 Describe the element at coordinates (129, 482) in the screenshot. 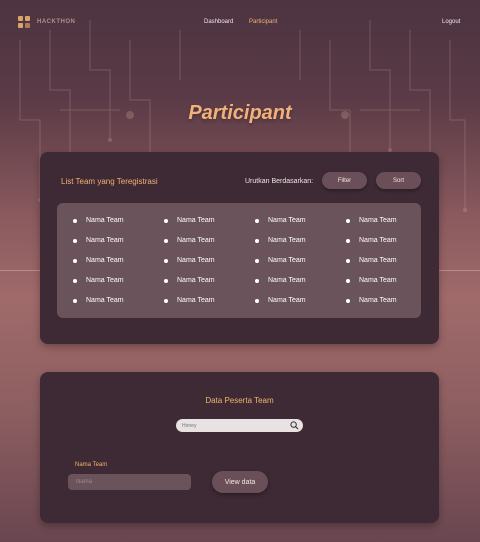

I see `nama-team-input` at that location.